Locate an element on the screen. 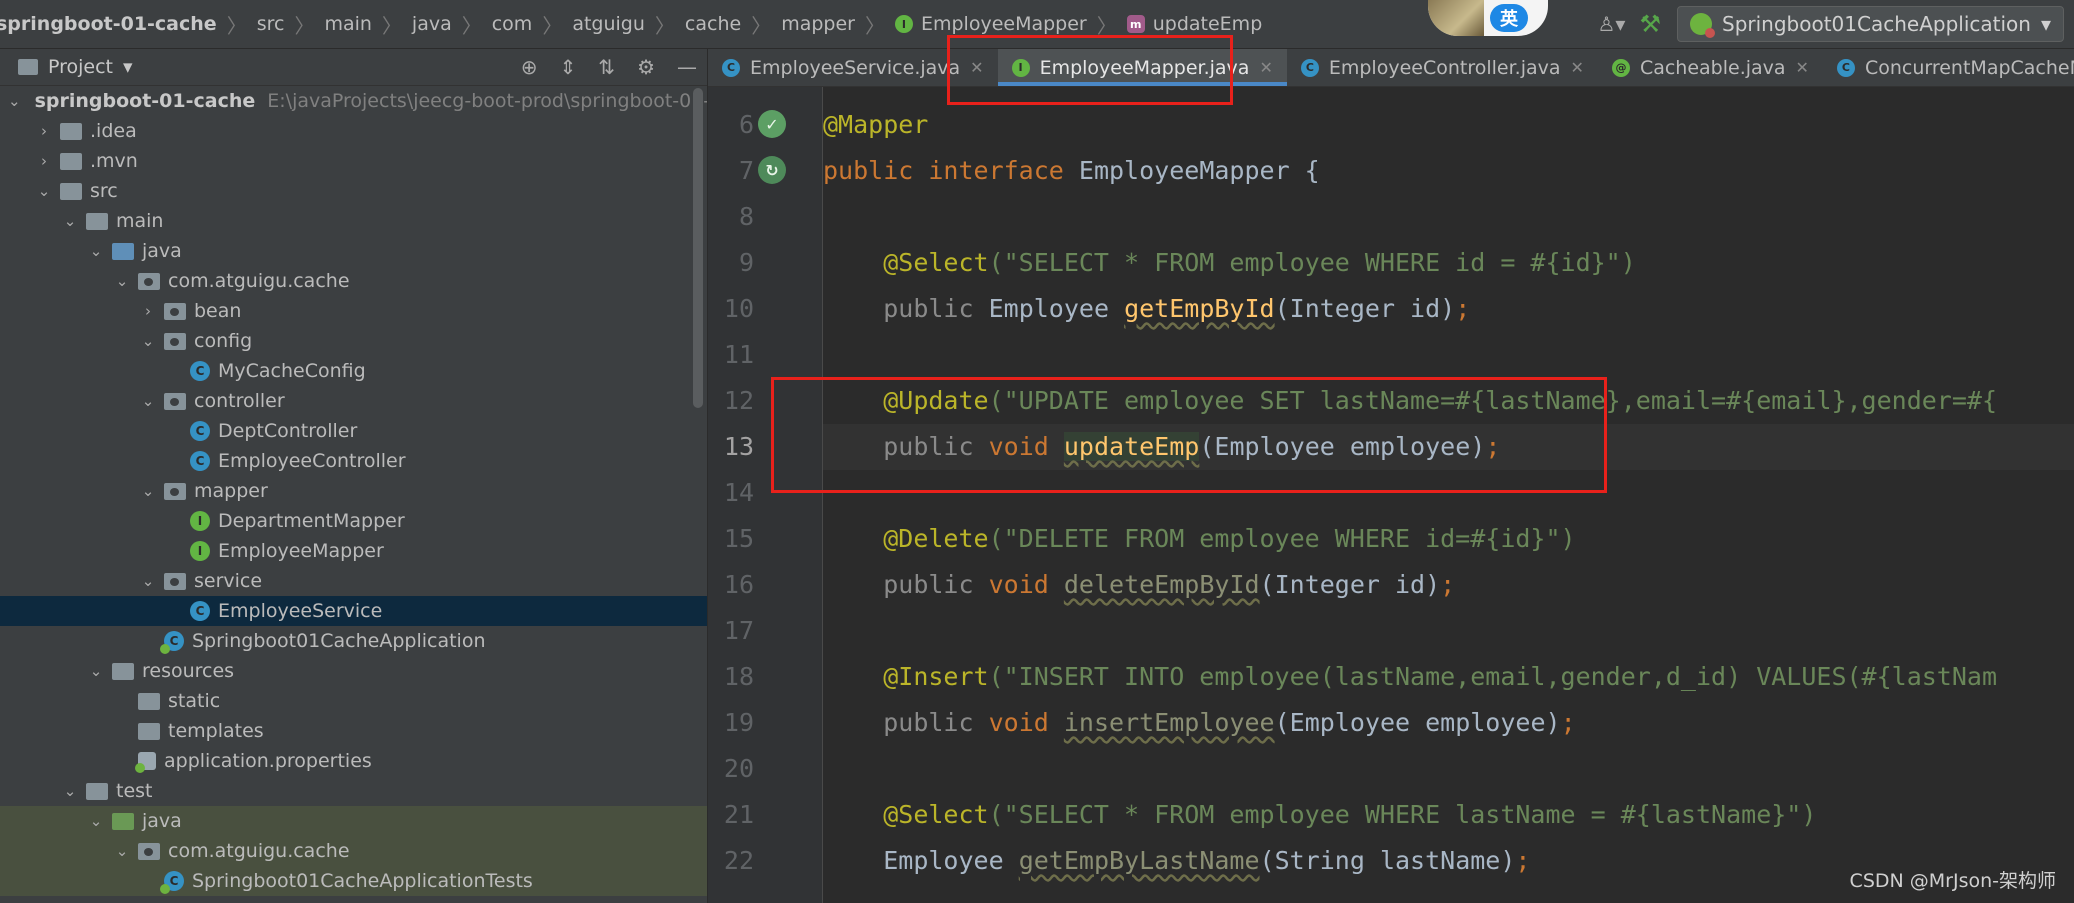 The image size is (2074, 903). tree-item-label: config is located at coordinates (223, 341).